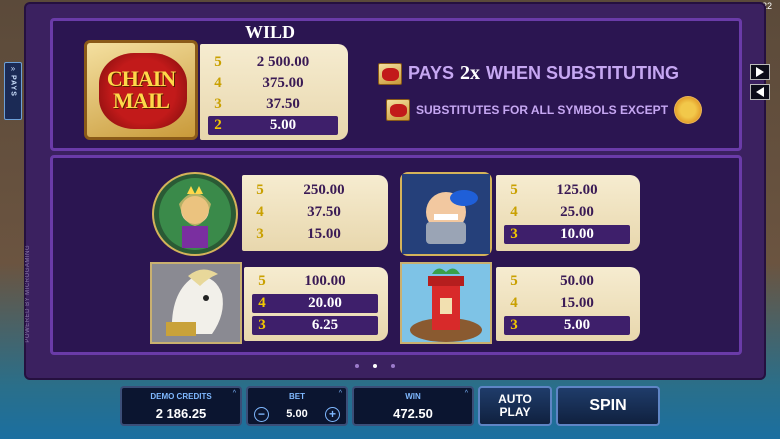 The image size is (780, 439). I want to click on next-page-button, so click(760, 72).